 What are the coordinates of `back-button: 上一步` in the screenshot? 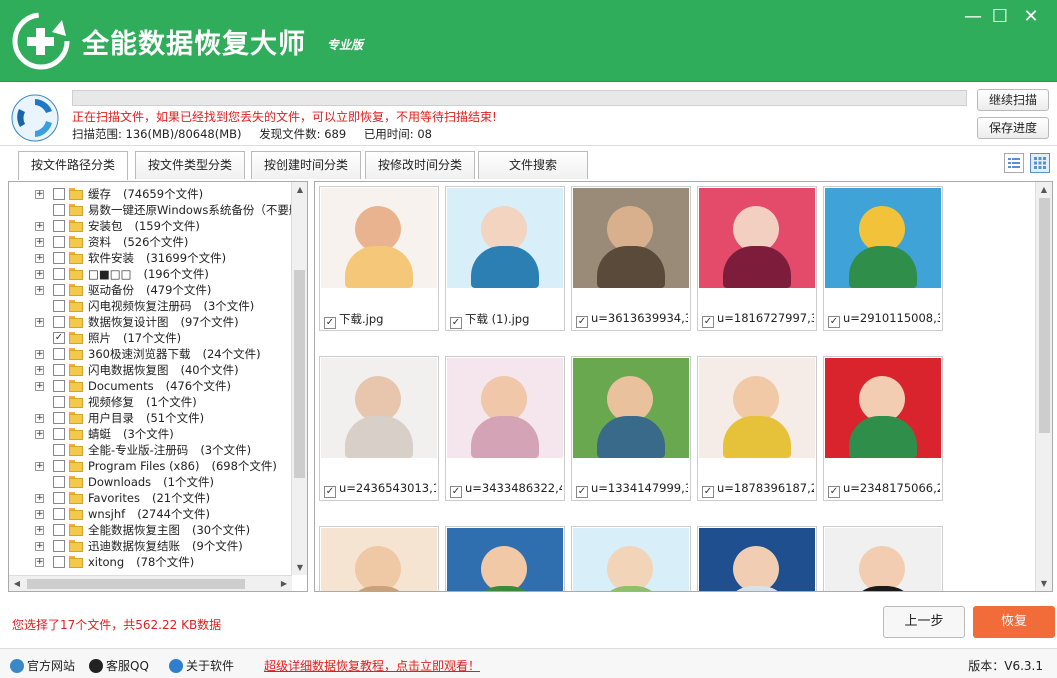 It's located at (924, 622).